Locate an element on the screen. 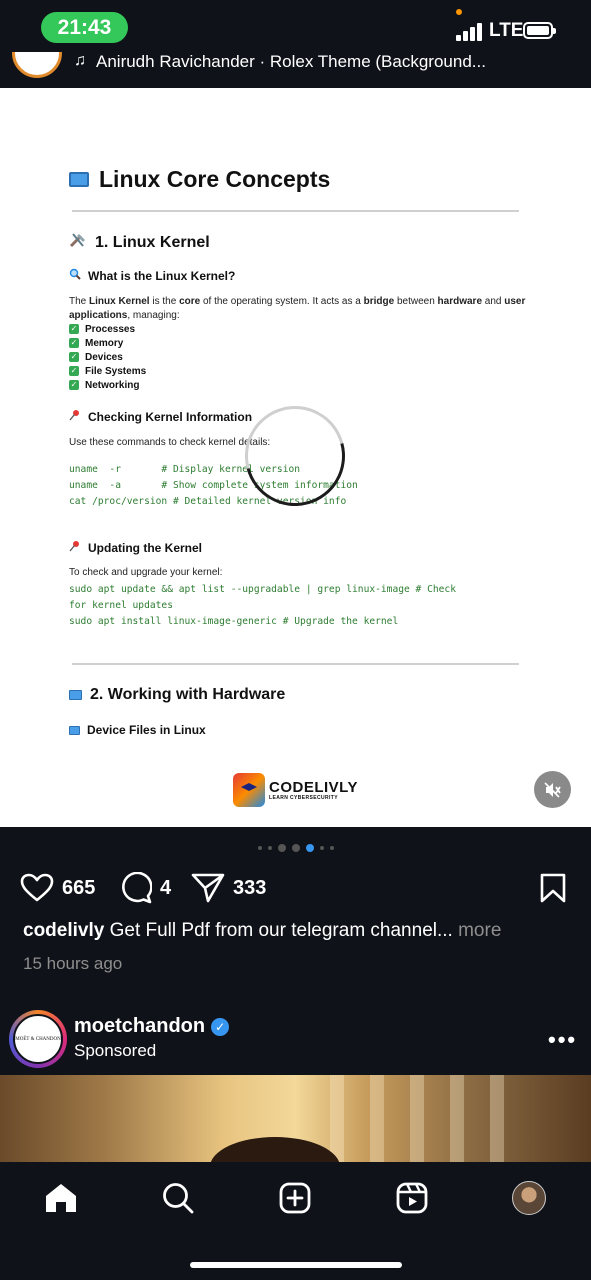 The width and height of the screenshot is (591, 1280). nav-create is located at coordinates (295, 1198).